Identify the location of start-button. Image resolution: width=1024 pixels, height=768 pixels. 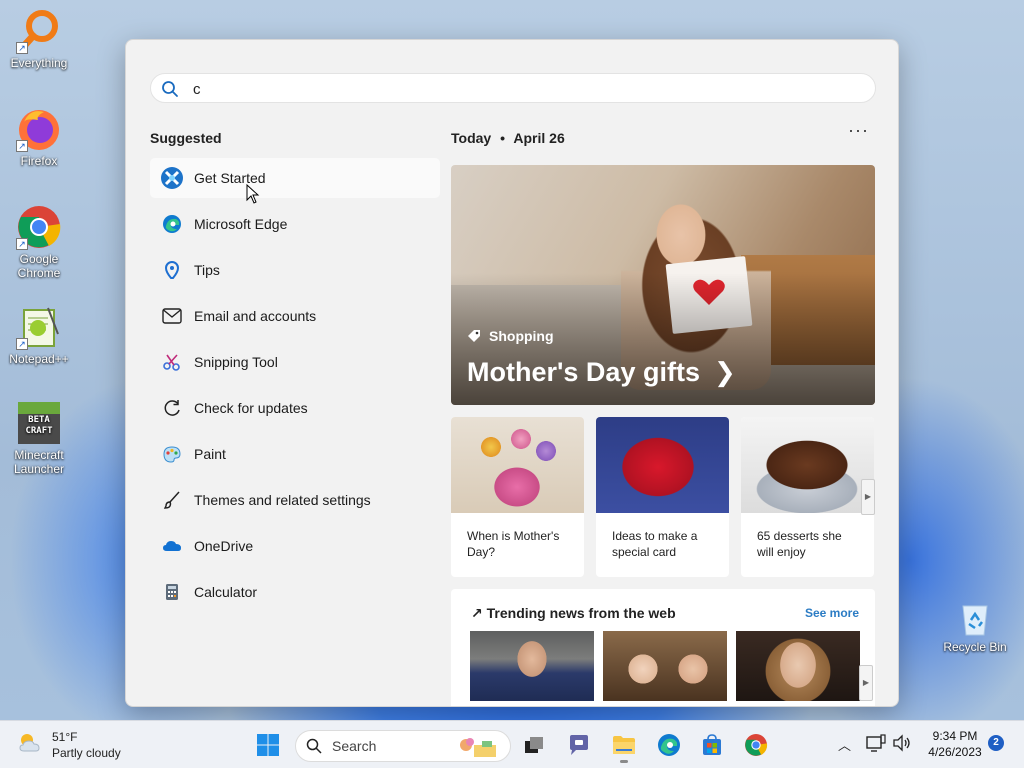
(268, 745).